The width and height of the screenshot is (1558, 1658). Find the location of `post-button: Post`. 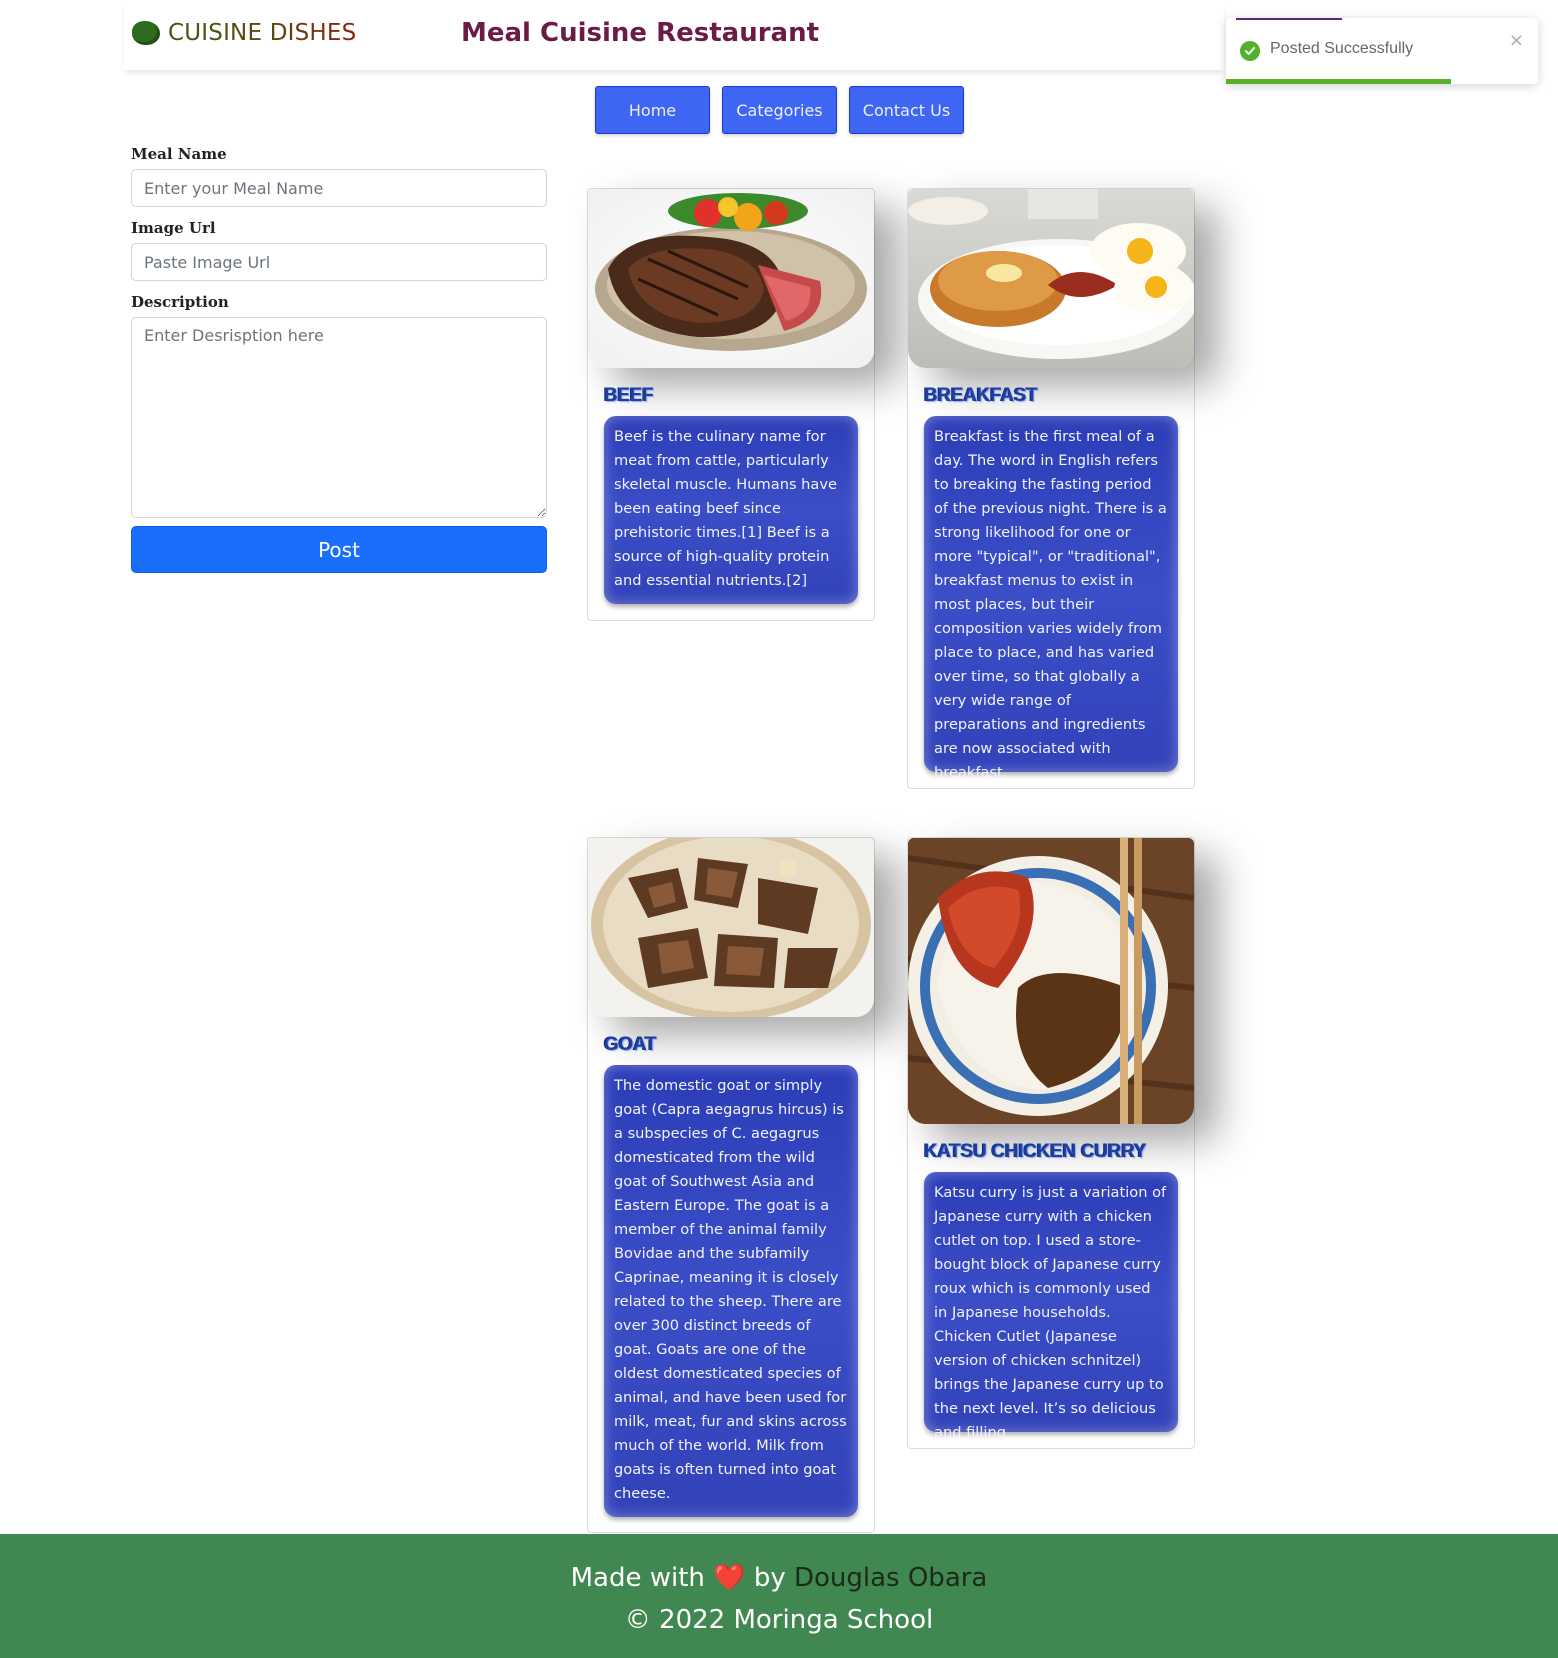

post-button: Post is located at coordinates (339, 549).